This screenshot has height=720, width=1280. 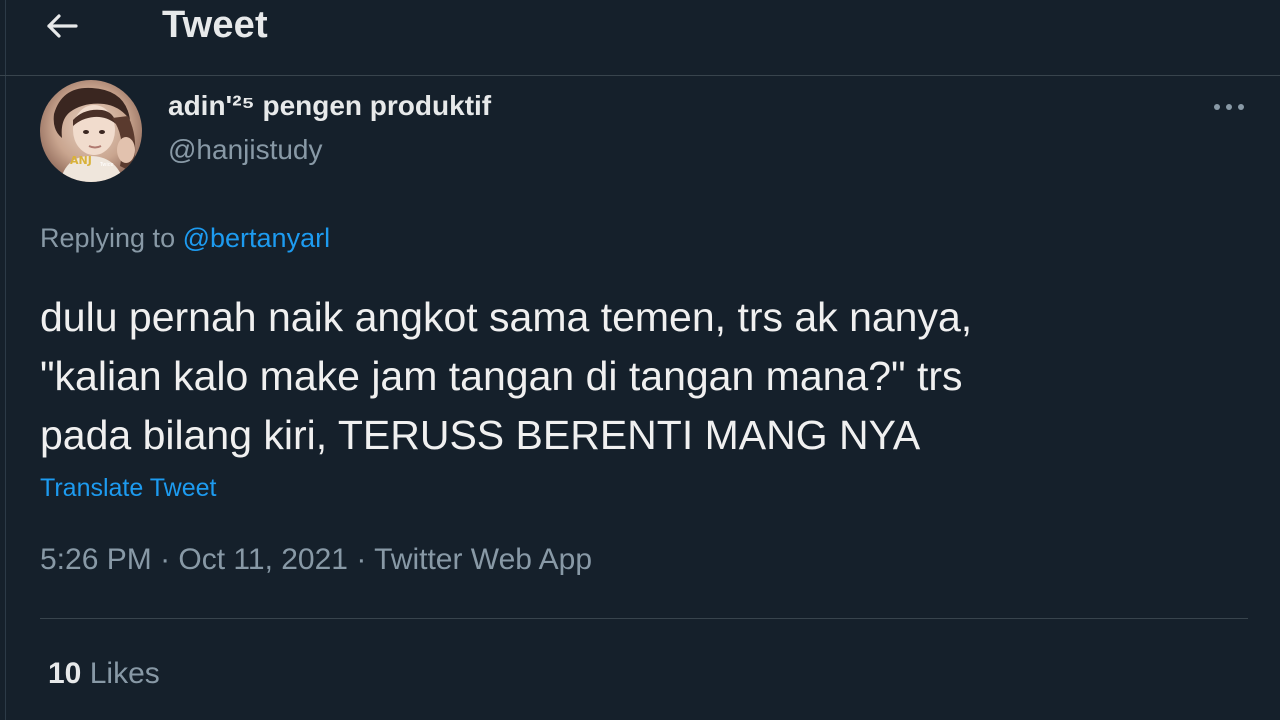 What do you see at coordinates (128, 488) in the screenshot?
I see `translate-tweet-link: Translate Tweet` at bounding box center [128, 488].